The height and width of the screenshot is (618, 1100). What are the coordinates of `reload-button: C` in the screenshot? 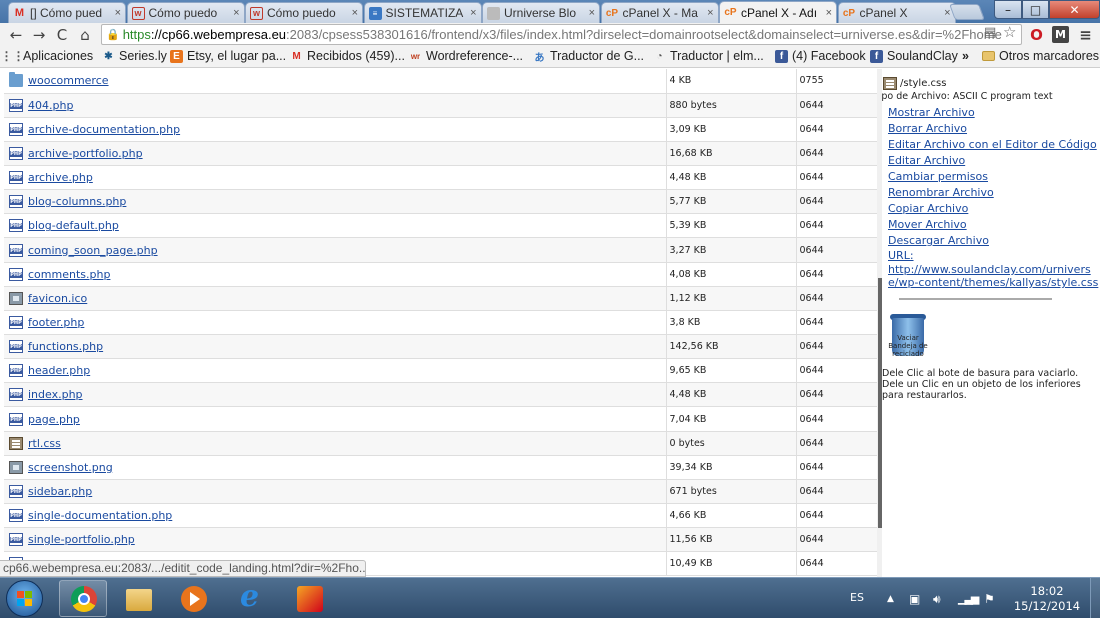 It's located at (62, 35).